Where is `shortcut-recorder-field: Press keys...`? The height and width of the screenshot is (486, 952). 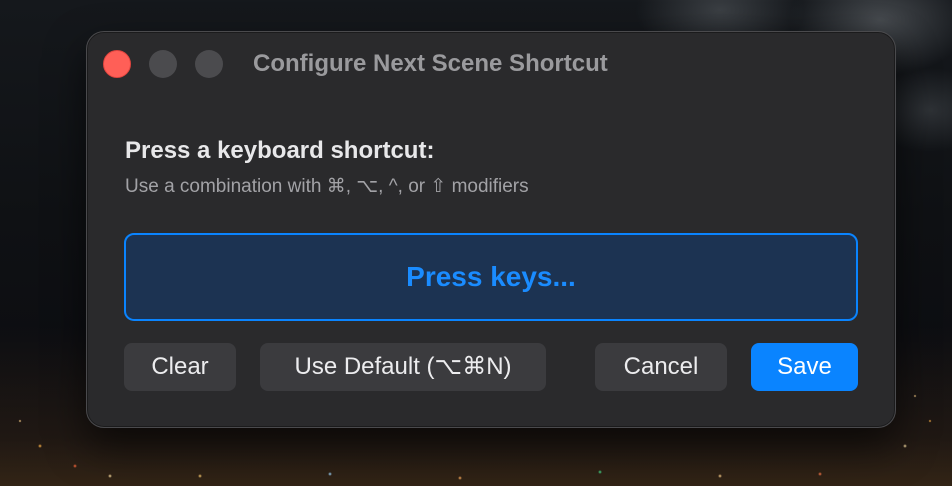
shortcut-recorder-field: Press keys... is located at coordinates (491, 277).